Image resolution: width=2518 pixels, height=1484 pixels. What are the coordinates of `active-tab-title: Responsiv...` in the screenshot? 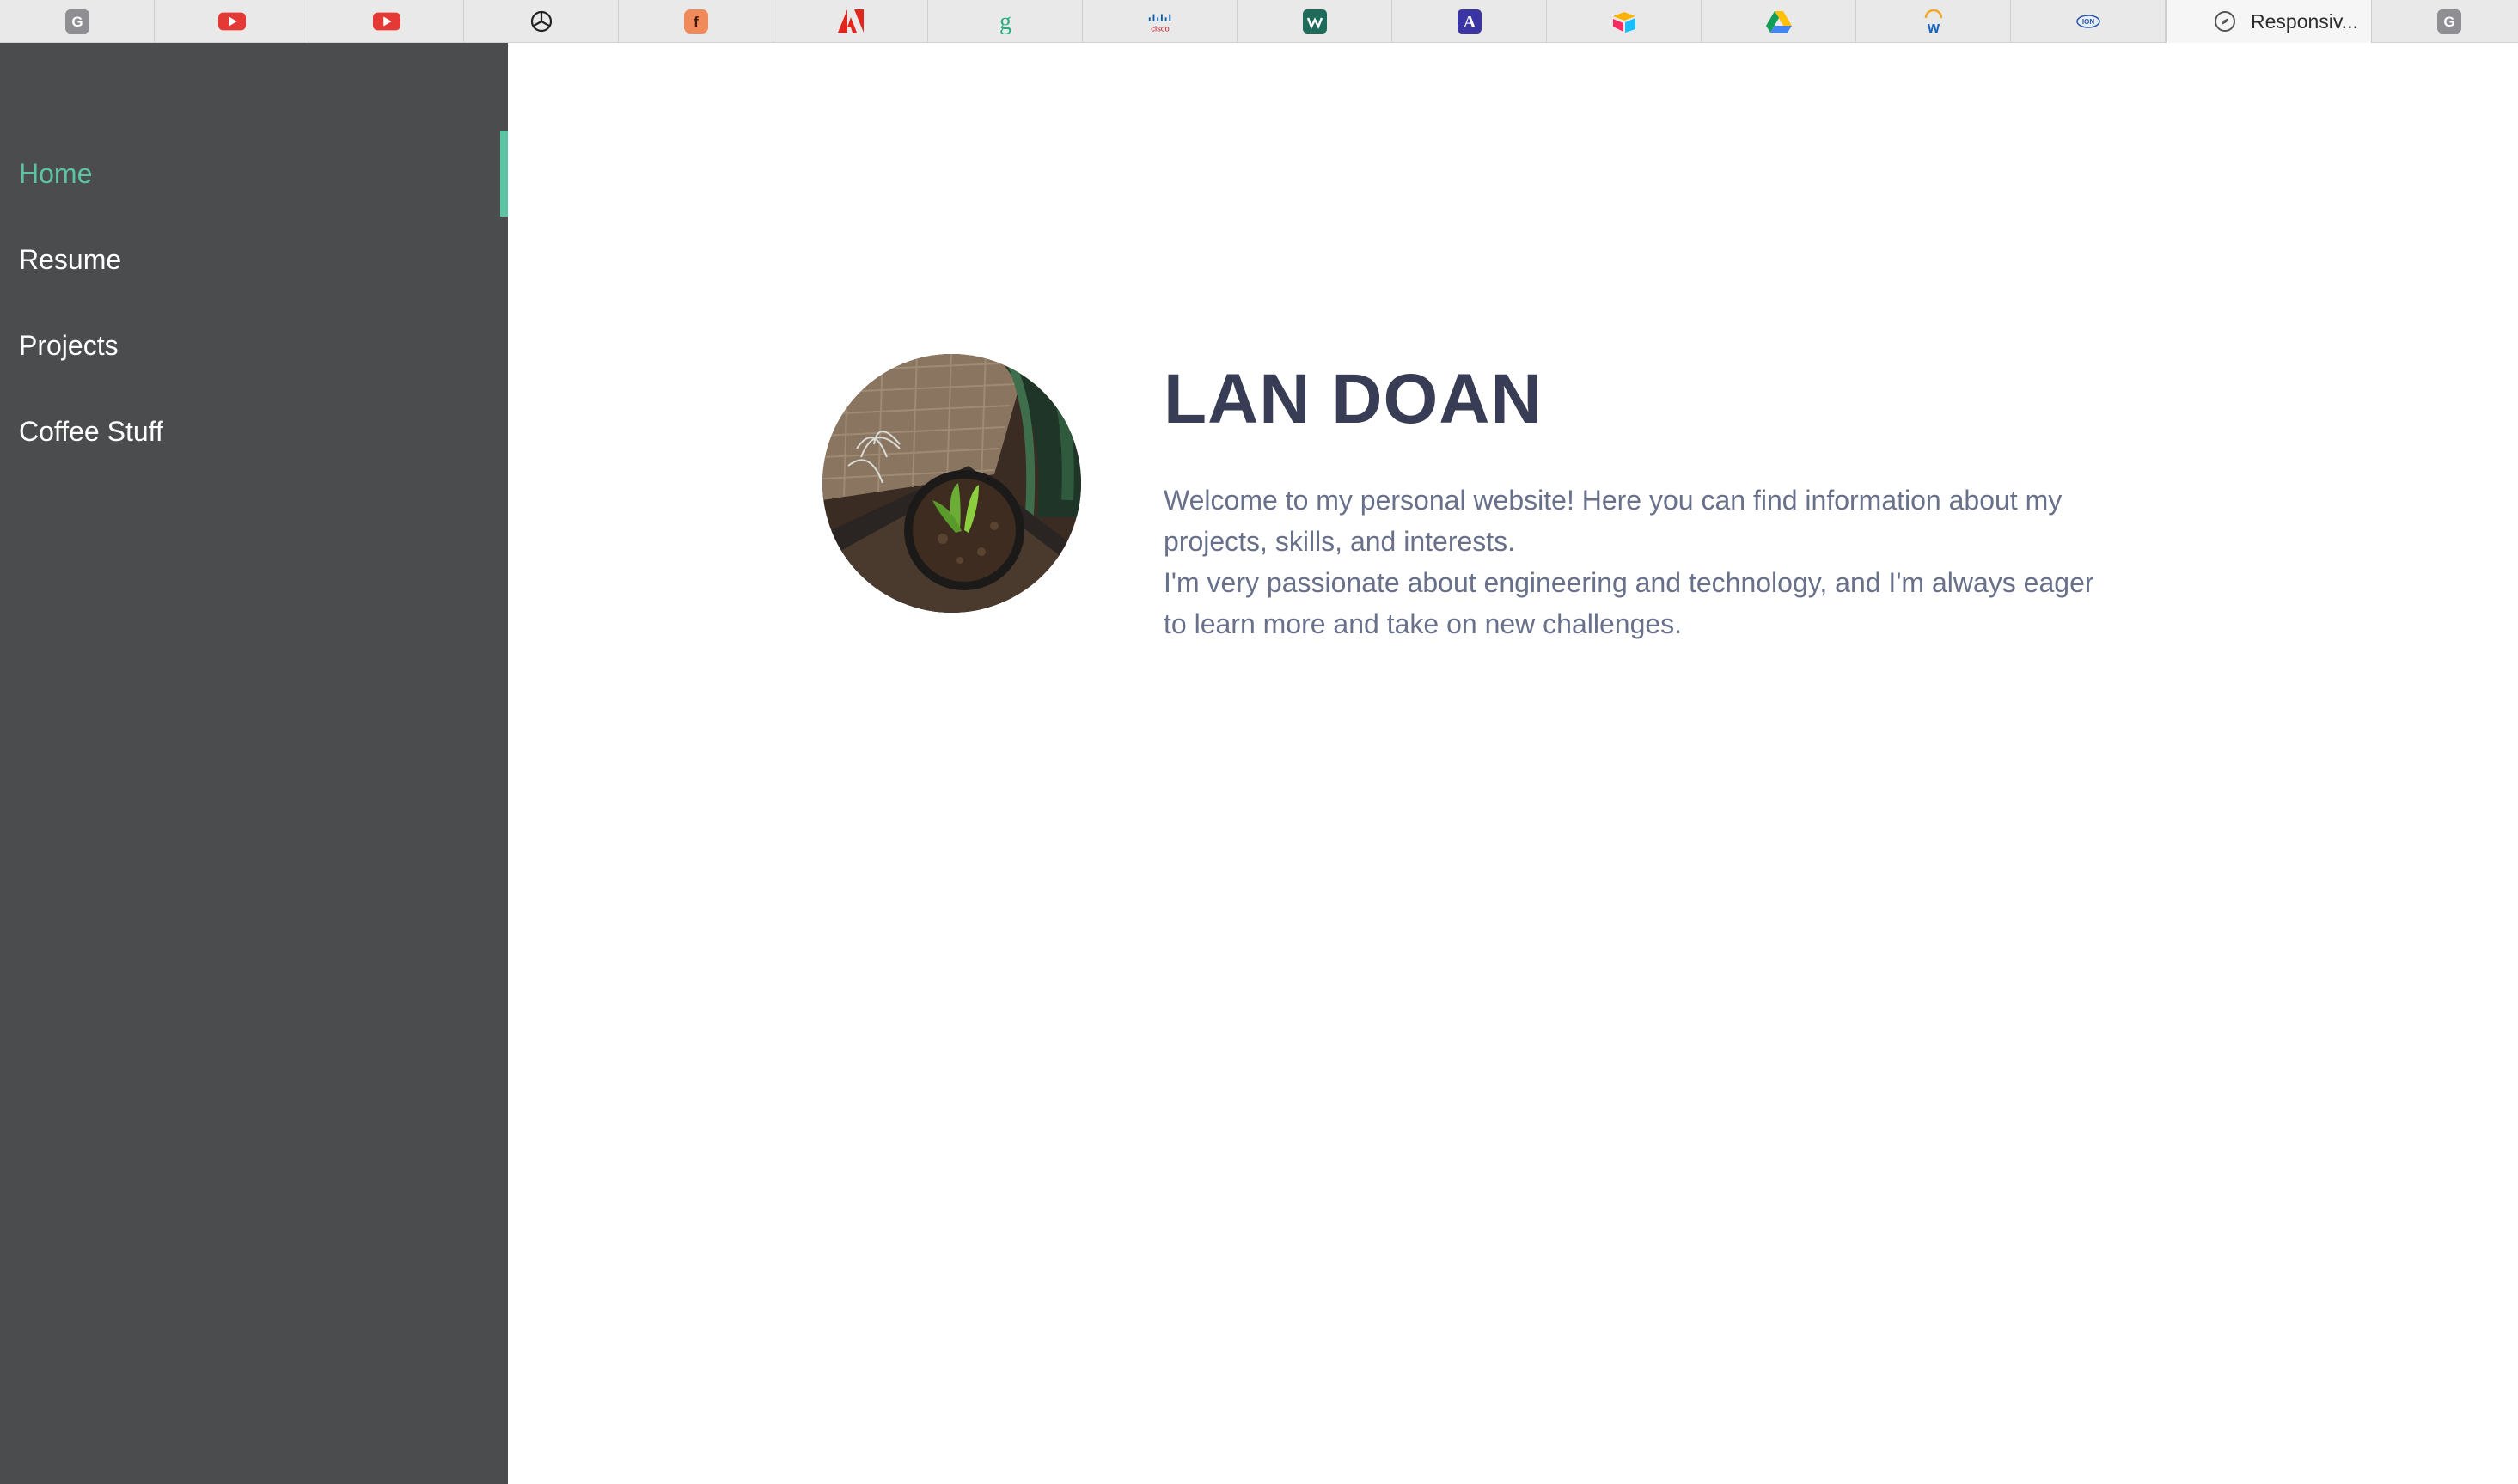 It's located at (2304, 21).